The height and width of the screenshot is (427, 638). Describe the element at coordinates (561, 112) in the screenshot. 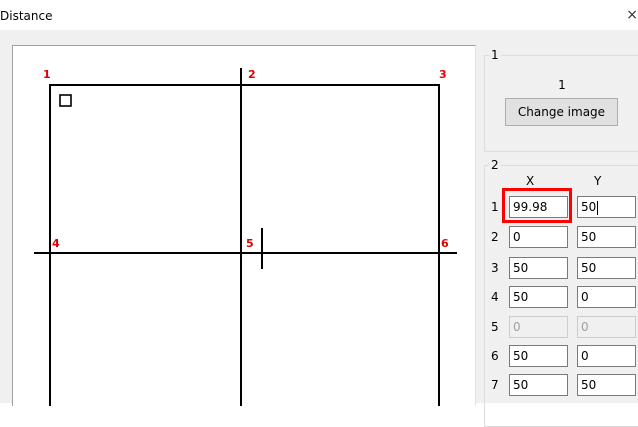

I see `change-image-button: Change image` at that location.